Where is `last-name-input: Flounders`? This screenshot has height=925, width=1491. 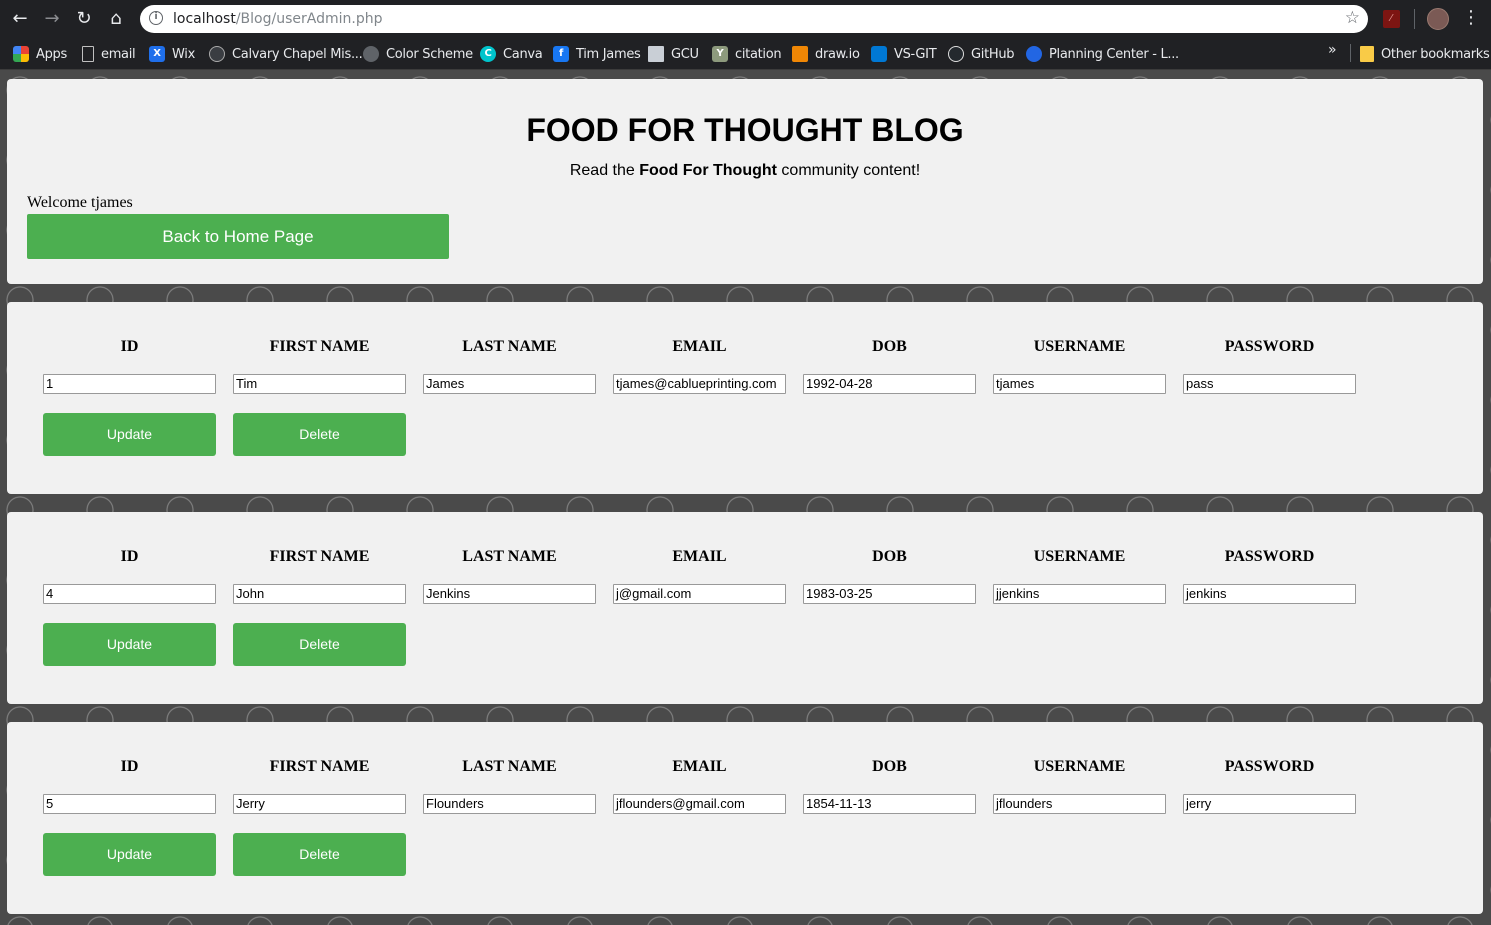
last-name-input: Flounders is located at coordinates (509, 804).